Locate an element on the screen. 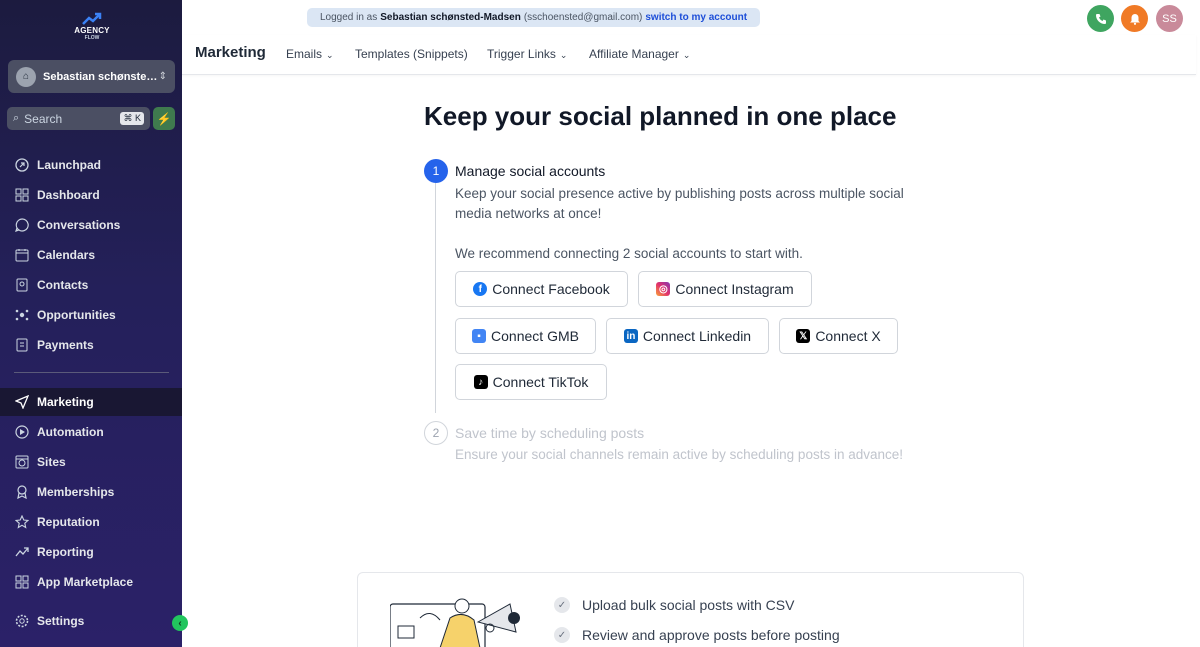  search-input: ⌕ Search ⌘ K is located at coordinates (78, 118).